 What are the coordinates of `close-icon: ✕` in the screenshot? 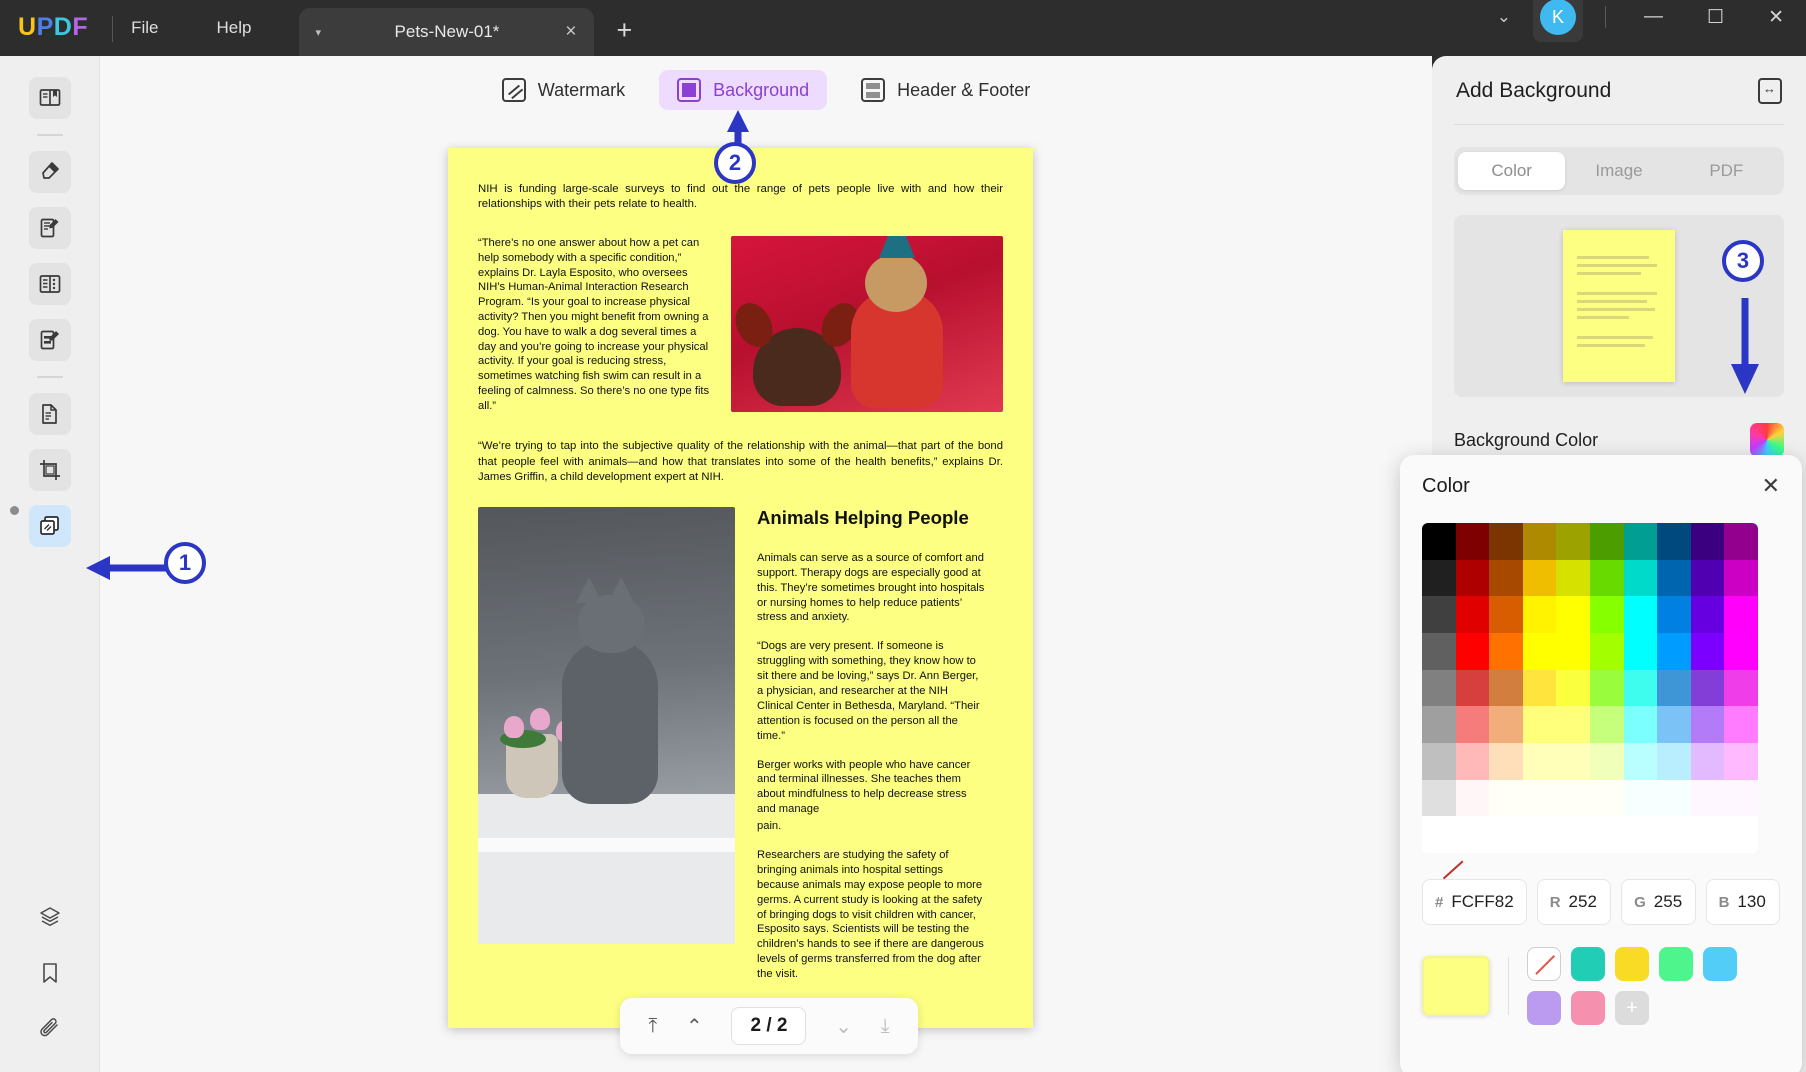 It's located at (1771, 486).